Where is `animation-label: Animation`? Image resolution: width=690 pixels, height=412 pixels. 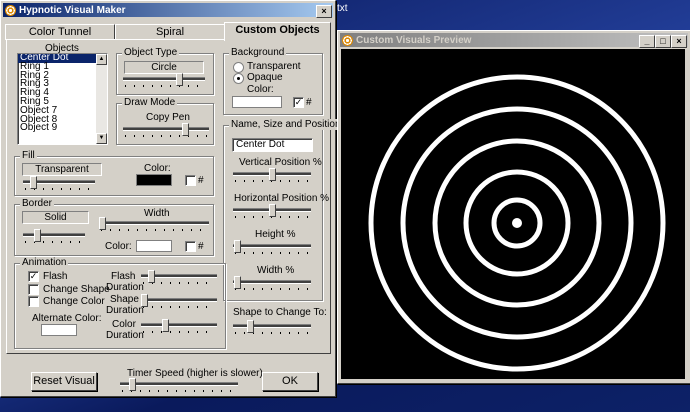 animation-label: Animation is located at coordinates (44, 262).